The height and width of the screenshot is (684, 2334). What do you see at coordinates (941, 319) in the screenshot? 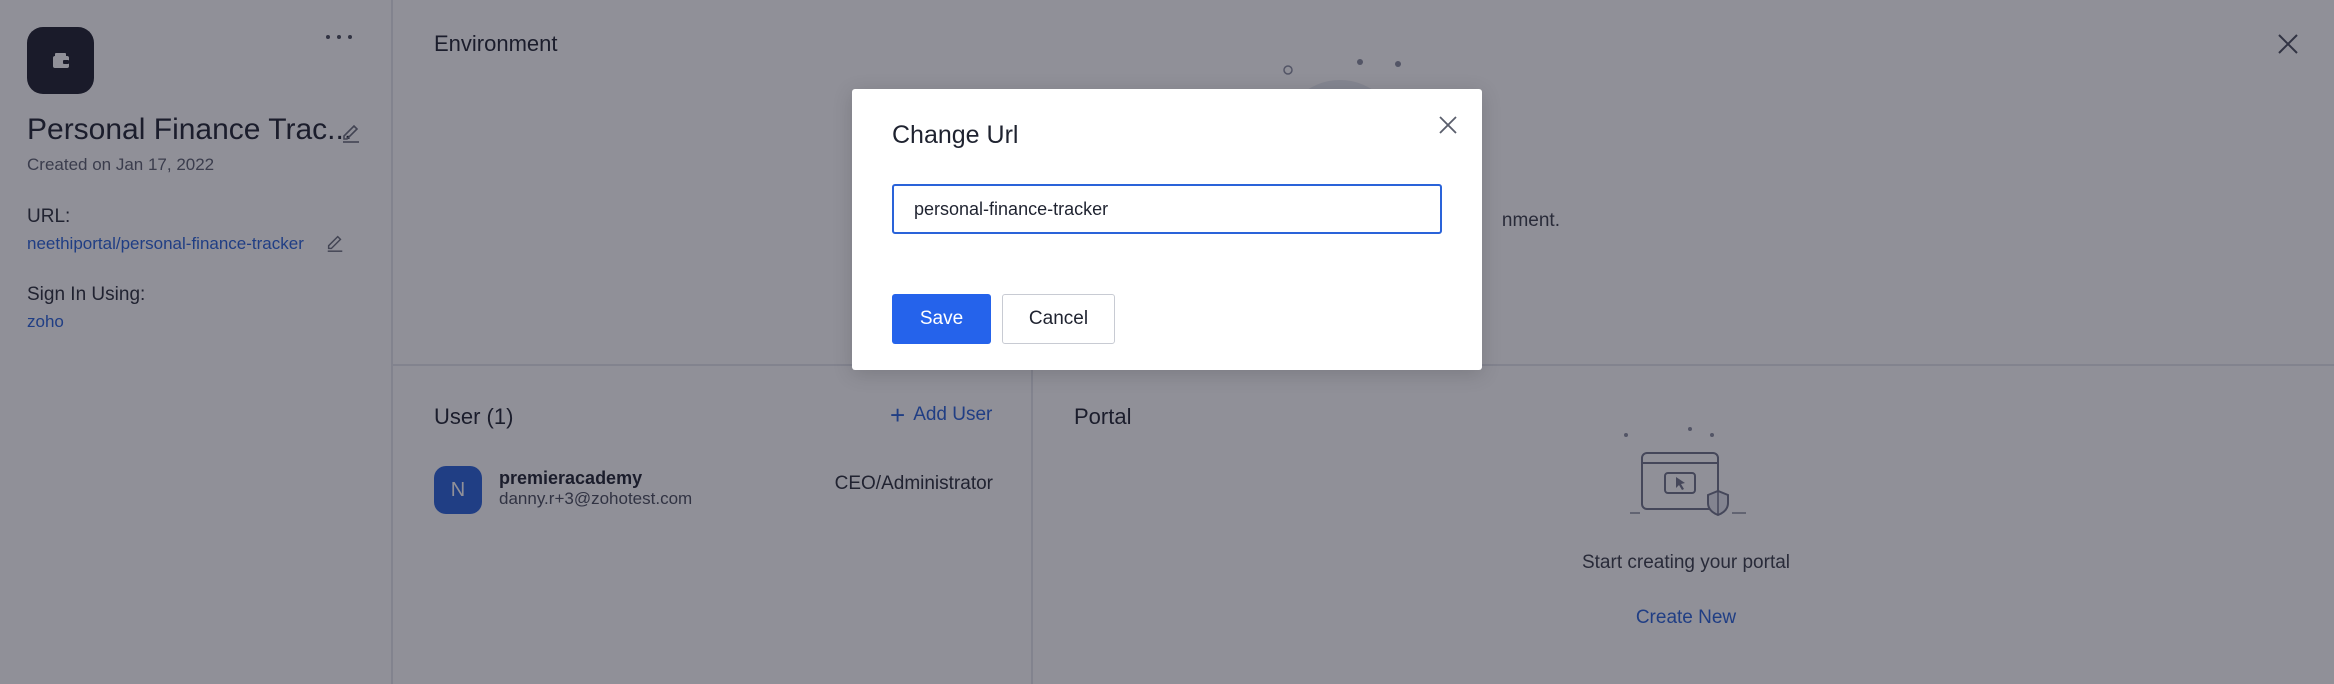
I see `save-button: Save` at bounding box center [941, 319].